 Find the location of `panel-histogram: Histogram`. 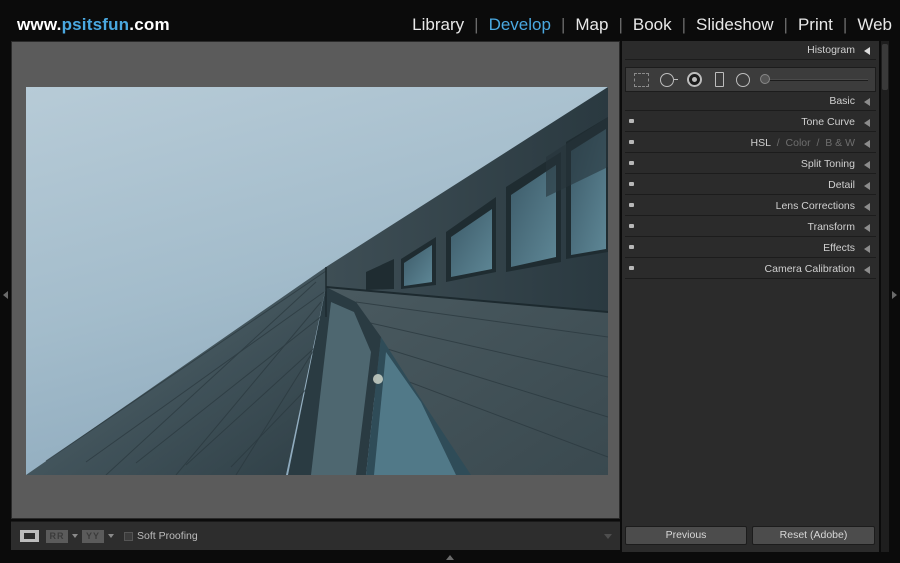

panel-histogram: Histogram is located at coordinates (750, 50).